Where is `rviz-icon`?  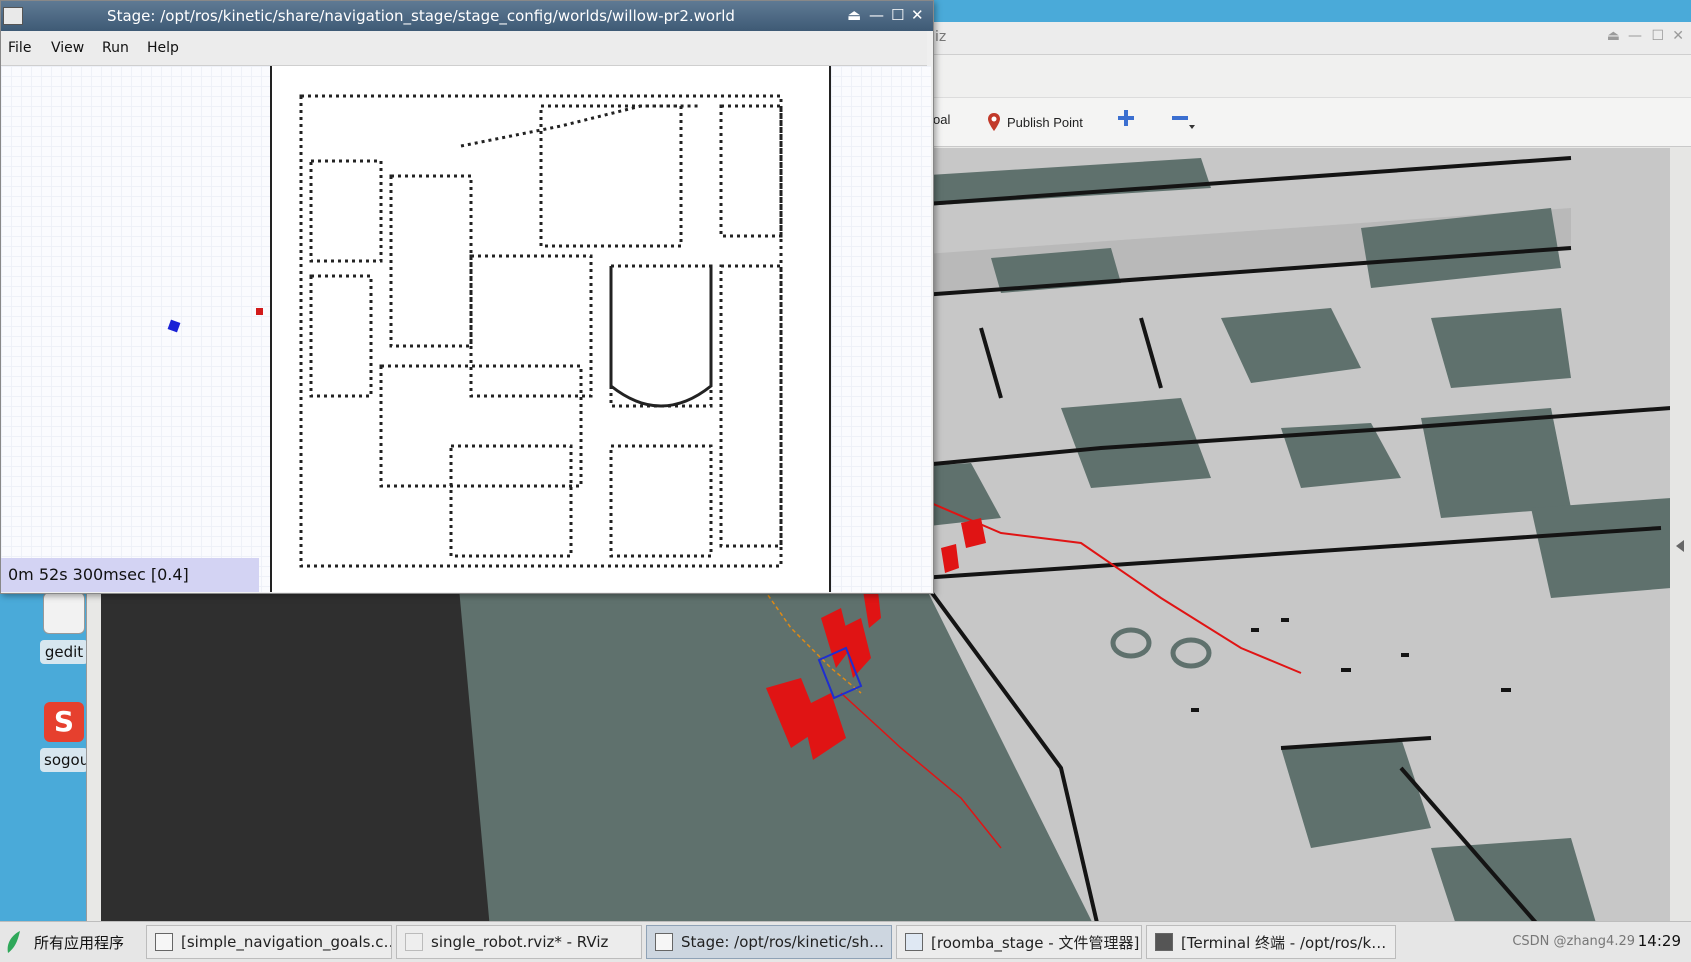 rviz-icon is located at coordinates (414, 942).